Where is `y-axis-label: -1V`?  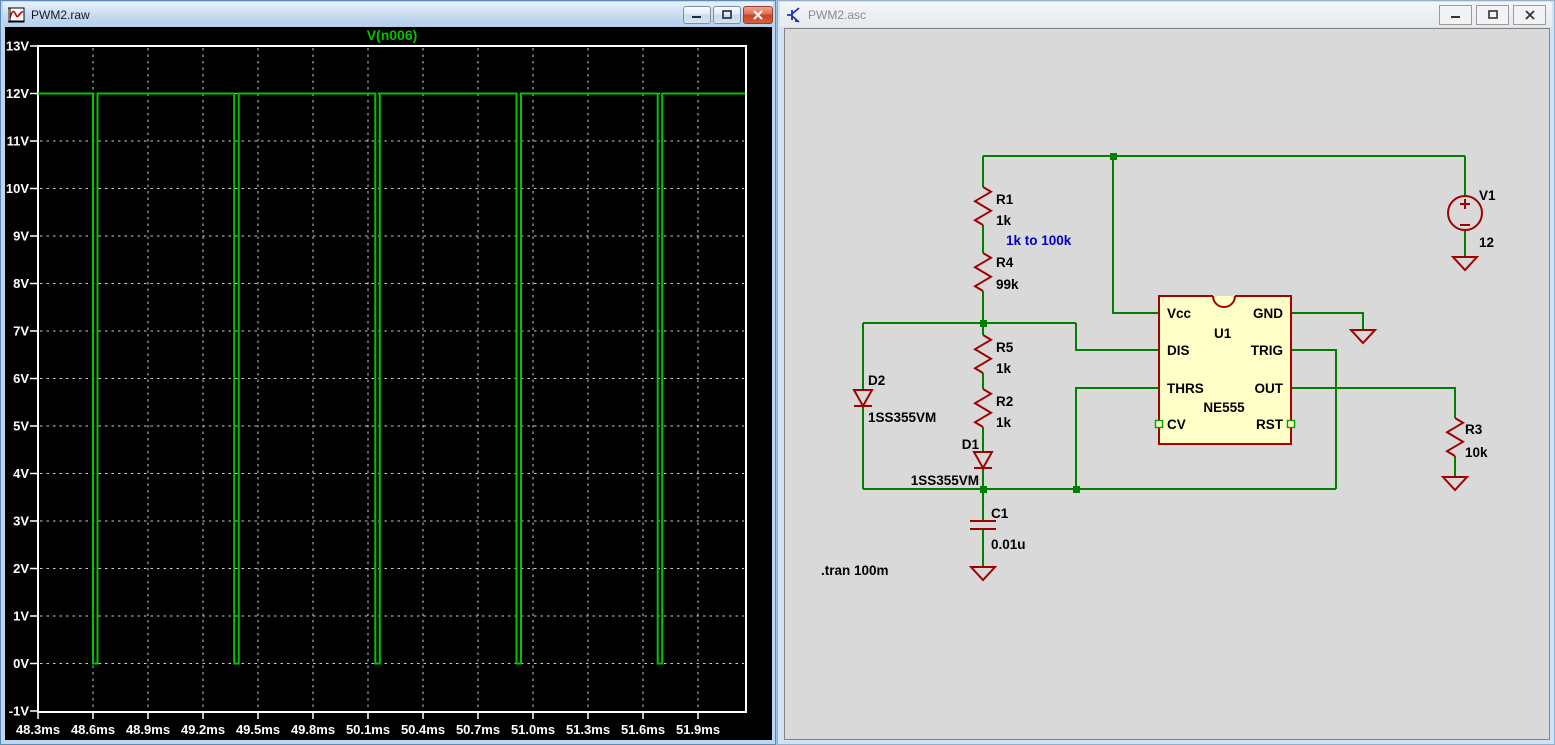
y-axis-label: -1V is located at coordinates (19, 711).